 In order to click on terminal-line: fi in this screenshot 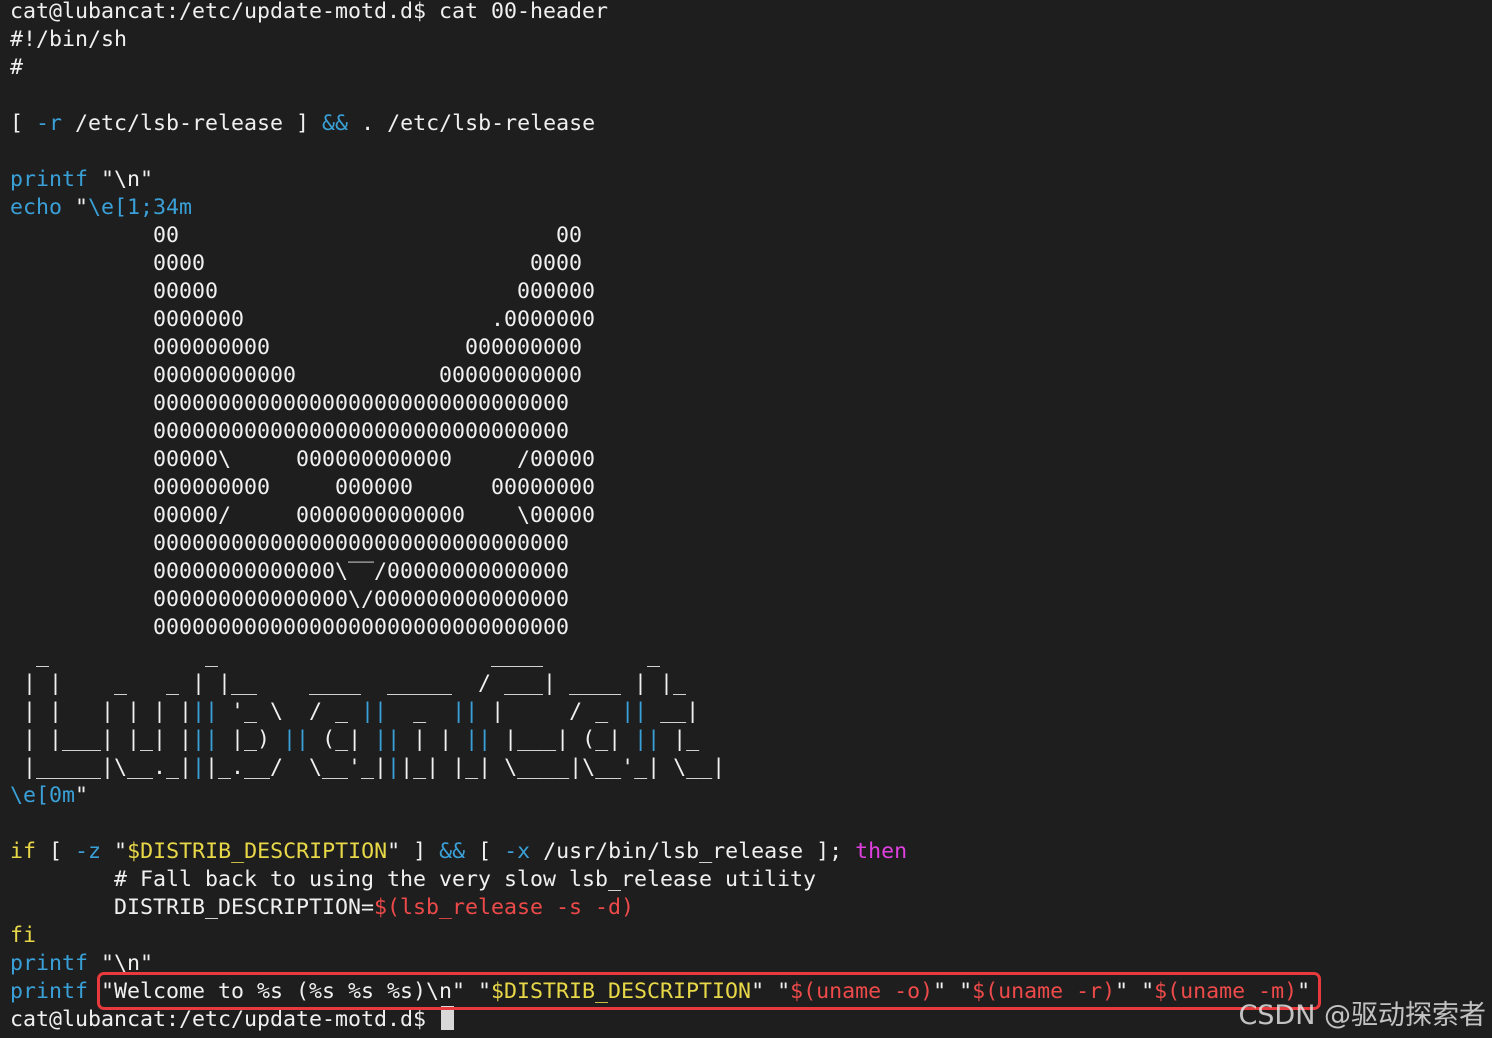, I will do `click(660, 936)`.